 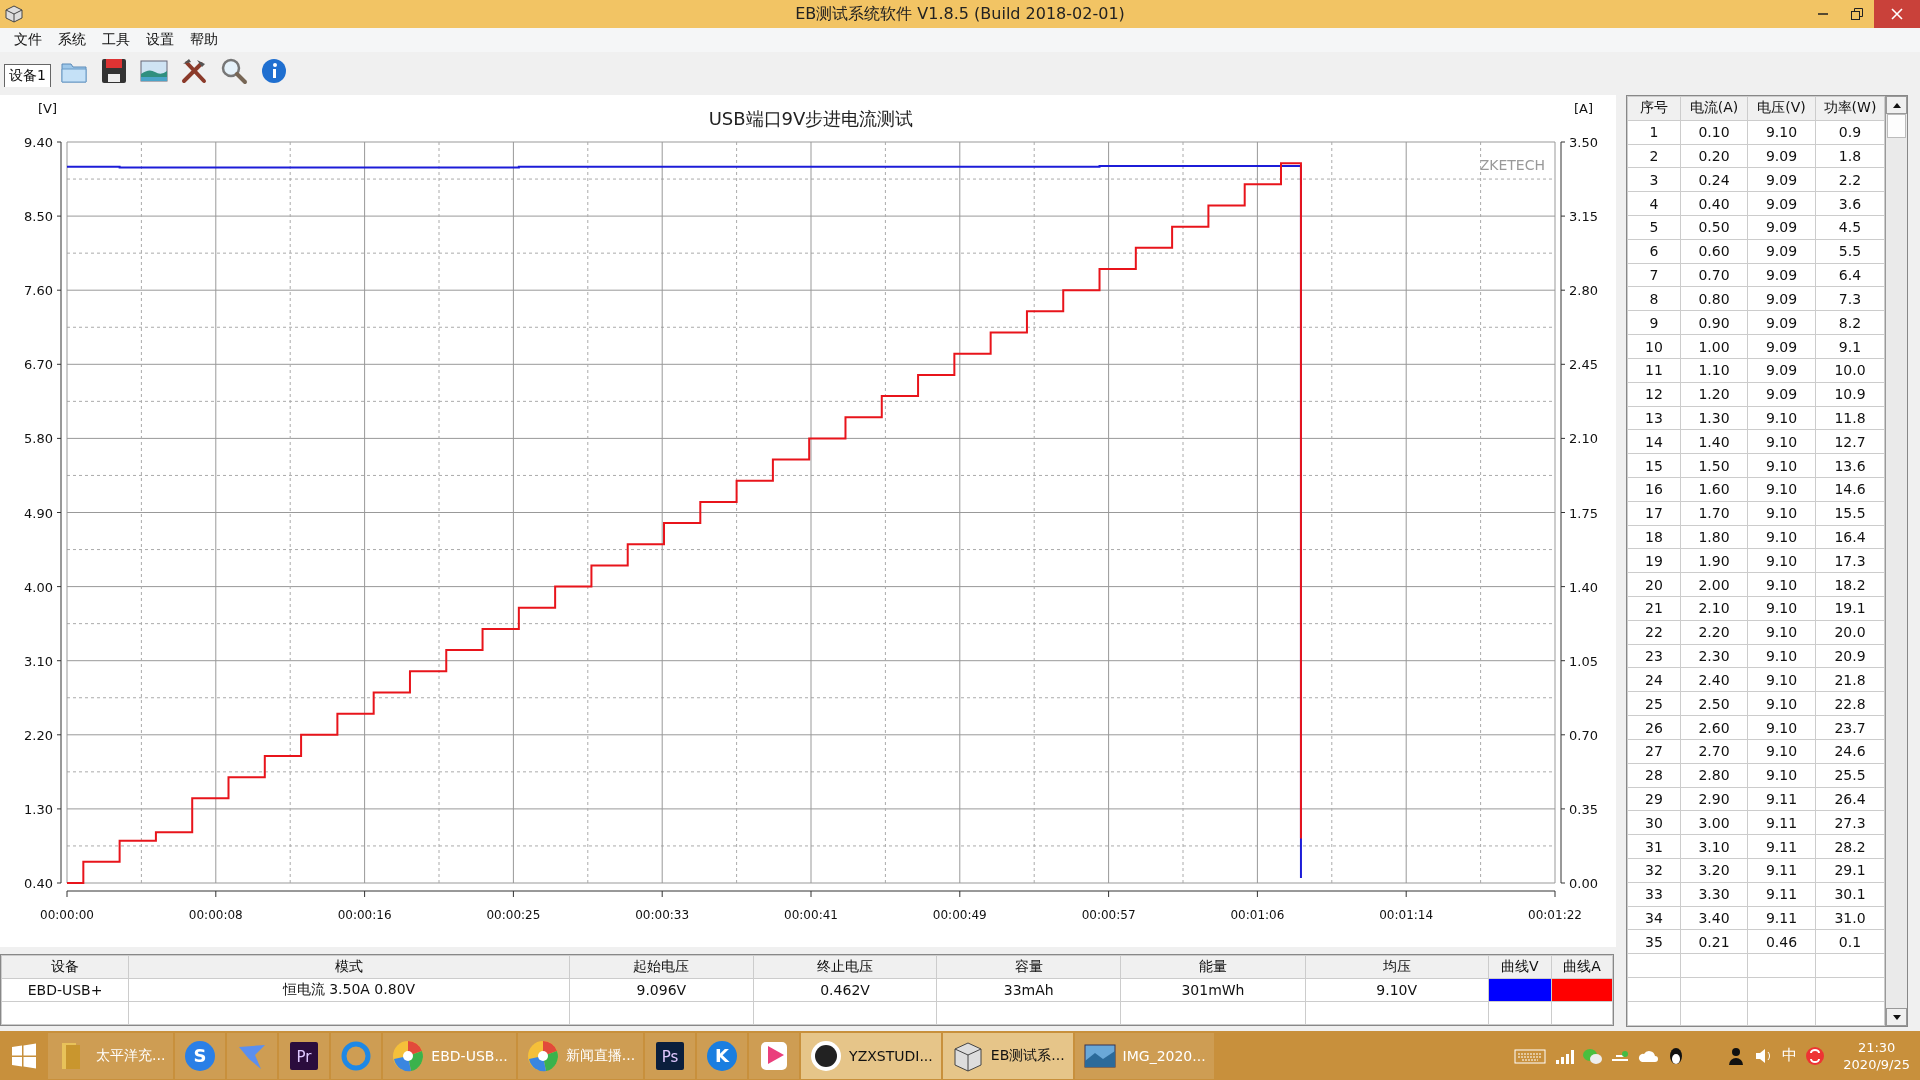 I want to click on table-cell: 2.70, so click(x=1714, y=751).